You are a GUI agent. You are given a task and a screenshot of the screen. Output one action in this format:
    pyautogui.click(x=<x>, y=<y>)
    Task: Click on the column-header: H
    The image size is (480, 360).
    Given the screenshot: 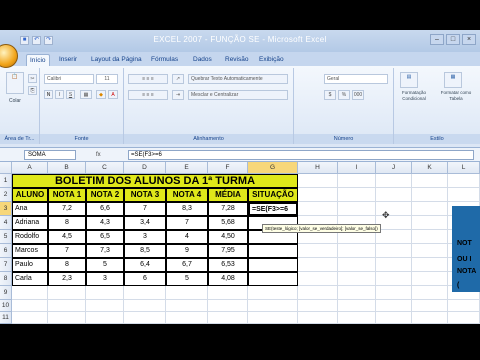 What is the action you would take?
    pyautogui.click(x=318, y=168)
    